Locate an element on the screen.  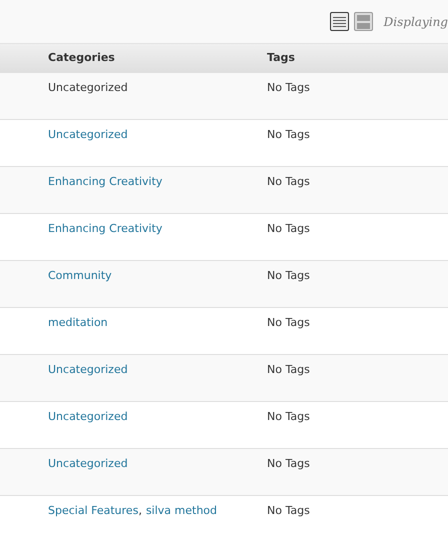
category-link: silva method is located at coordinates (182, 511).